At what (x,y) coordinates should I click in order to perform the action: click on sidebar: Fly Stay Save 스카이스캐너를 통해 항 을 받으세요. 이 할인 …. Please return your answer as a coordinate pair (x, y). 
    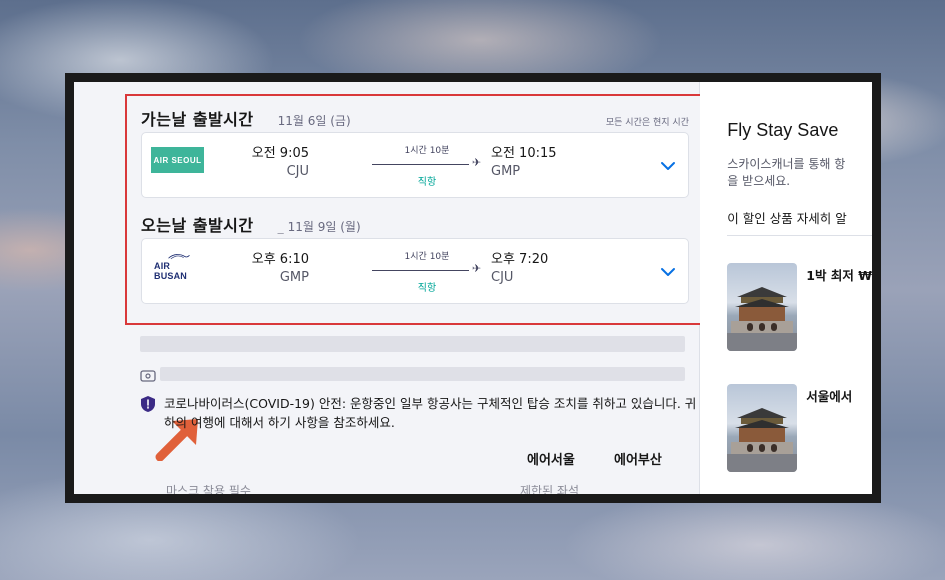
    Looking at the image, I should click on (786, 288).